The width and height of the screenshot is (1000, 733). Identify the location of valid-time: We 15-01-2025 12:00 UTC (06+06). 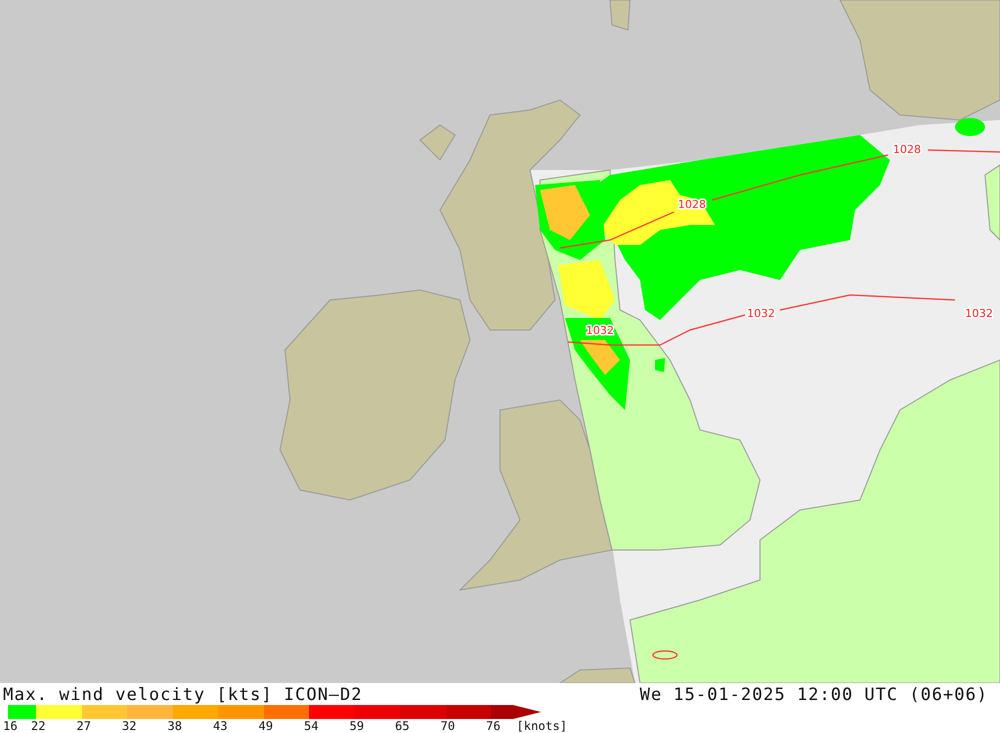
(814, 694).